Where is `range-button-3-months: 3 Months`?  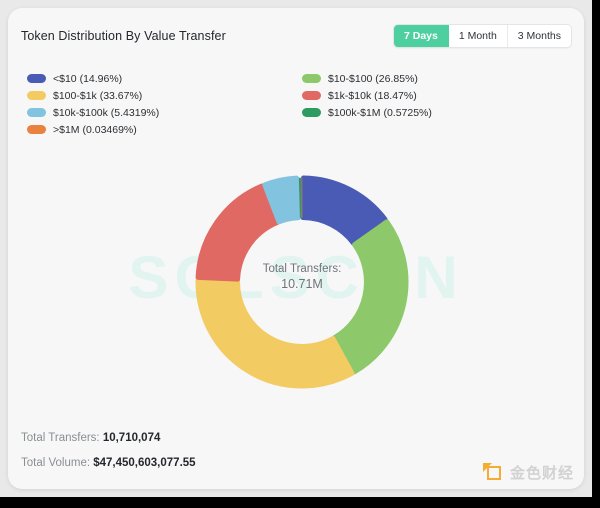 range-button-3-months: 3 Months is located at coordinates (539, 36).